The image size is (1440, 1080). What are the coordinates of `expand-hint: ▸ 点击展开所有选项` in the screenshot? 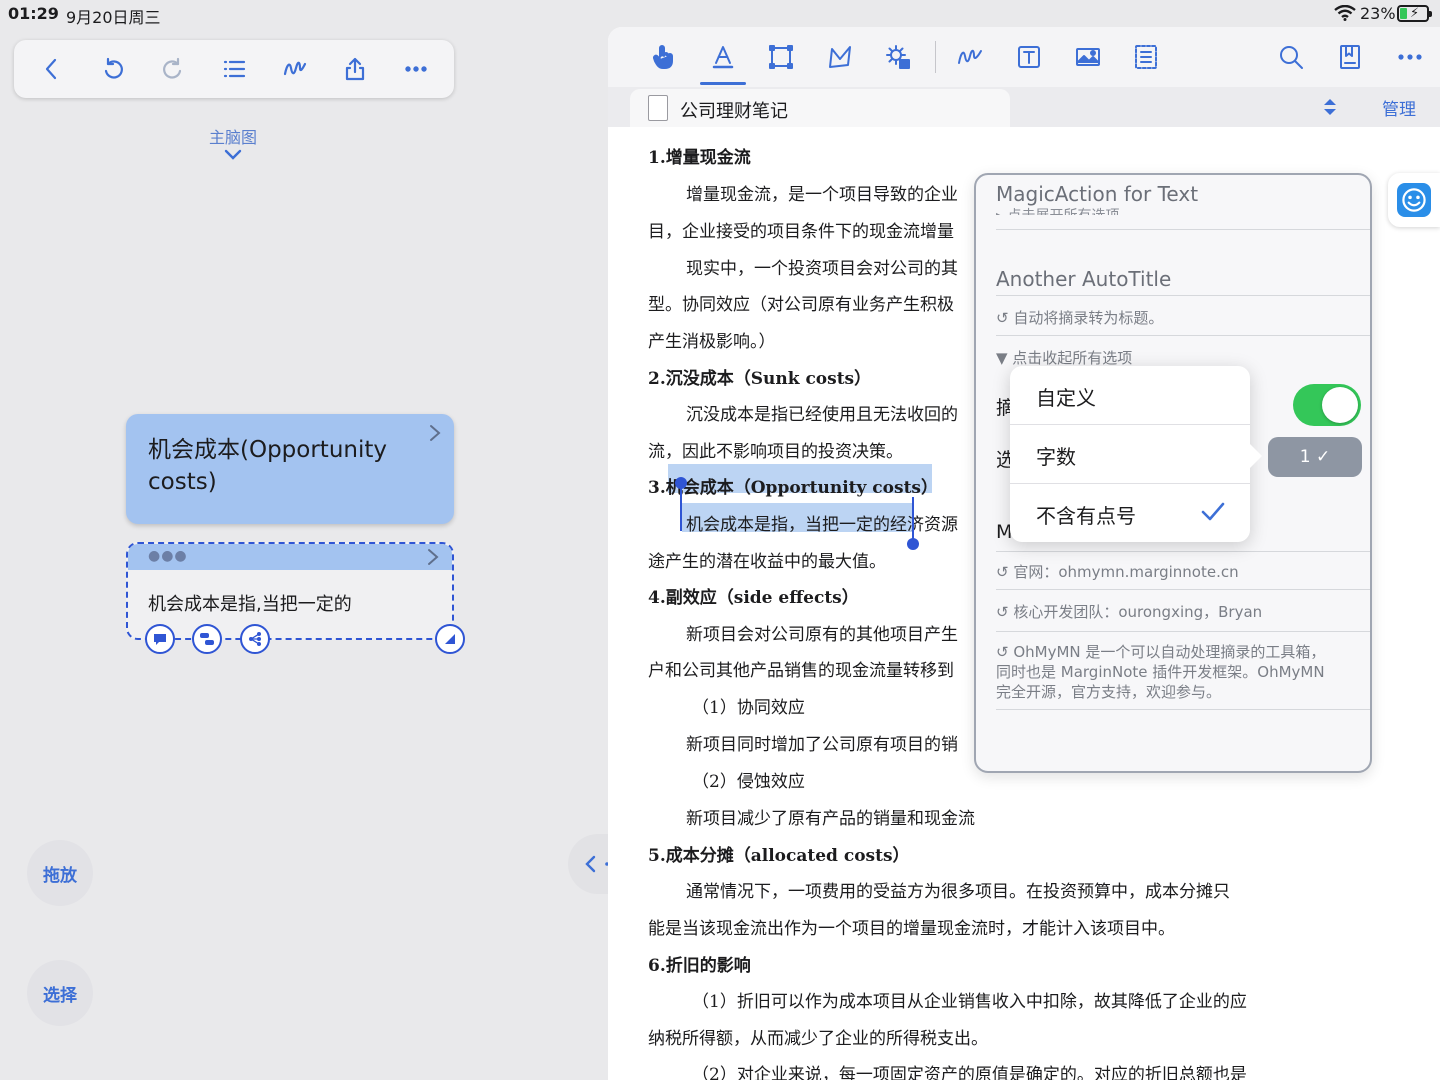 It's located at (1057, 210).